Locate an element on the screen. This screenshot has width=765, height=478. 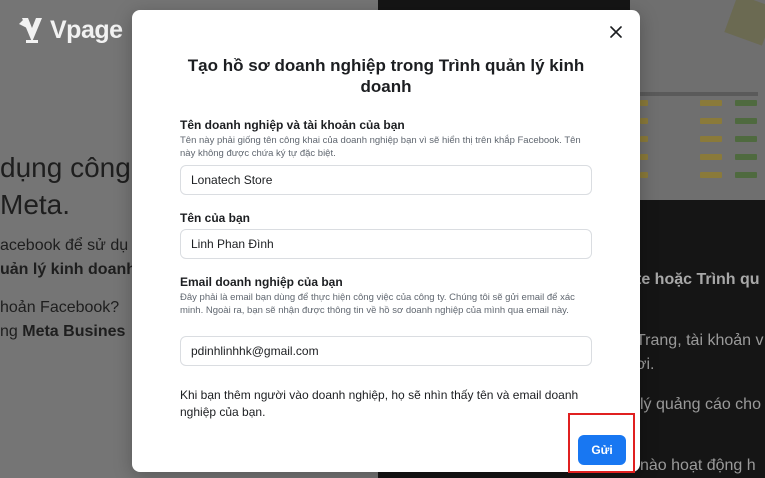
background-paragraph-line1: acebook để sử dụ is located at coordinates (64, 245).